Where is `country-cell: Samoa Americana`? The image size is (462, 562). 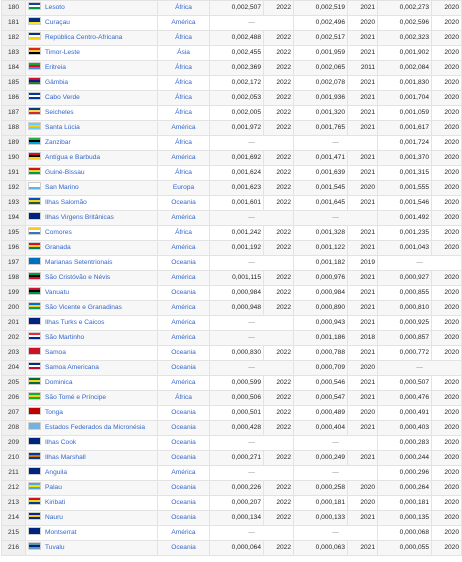 country-cell: Samoa Americana is located at coordinates (91, 368).